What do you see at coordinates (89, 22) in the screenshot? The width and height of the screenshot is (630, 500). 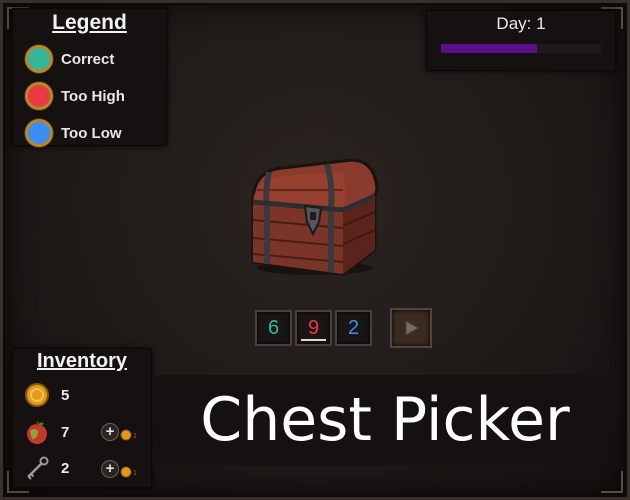 I see `legend-title: Legend` at bounding box center [89, 22].